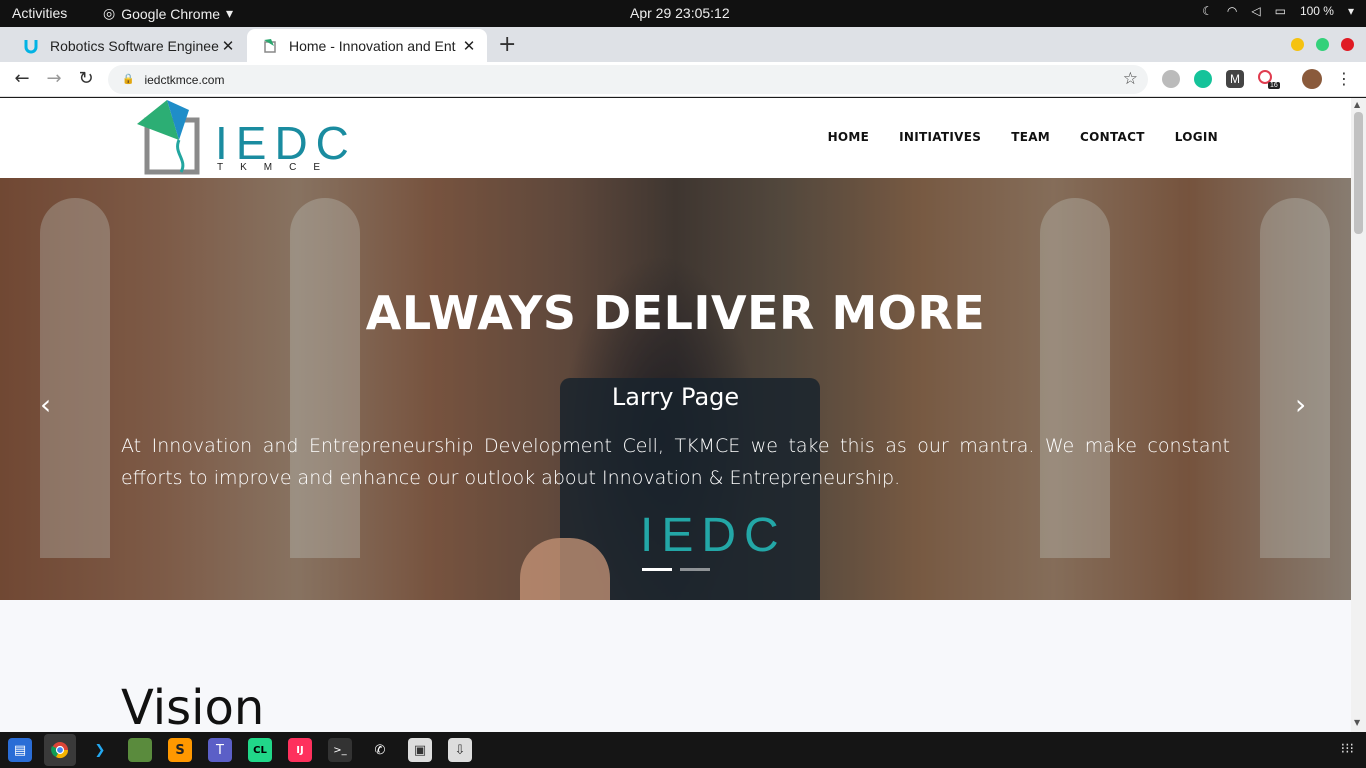  What do you see at coordinates (1274, 85) in the screenshot?
I see `extension-badge: 16` at bounding box center [1274, 85].